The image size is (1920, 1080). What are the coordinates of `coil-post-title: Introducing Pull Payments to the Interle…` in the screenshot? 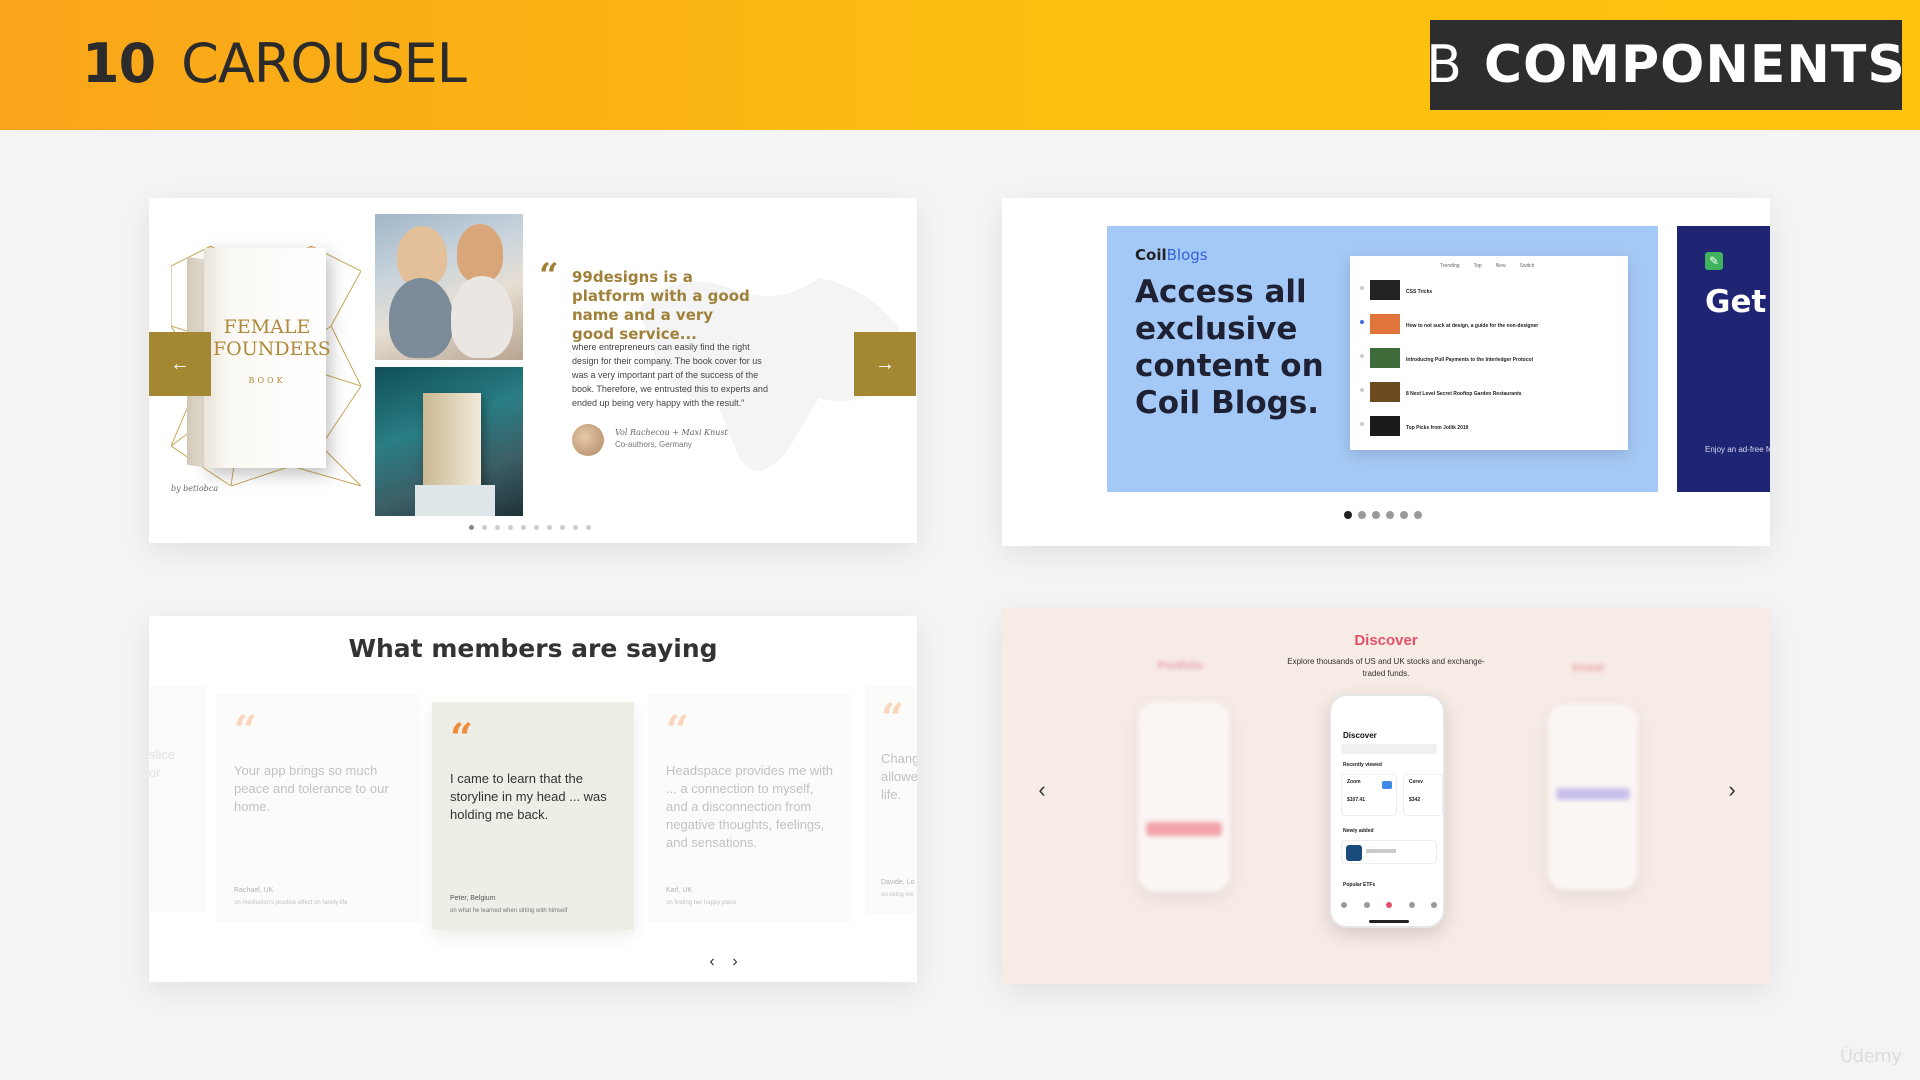 It's located at (1469, 360).